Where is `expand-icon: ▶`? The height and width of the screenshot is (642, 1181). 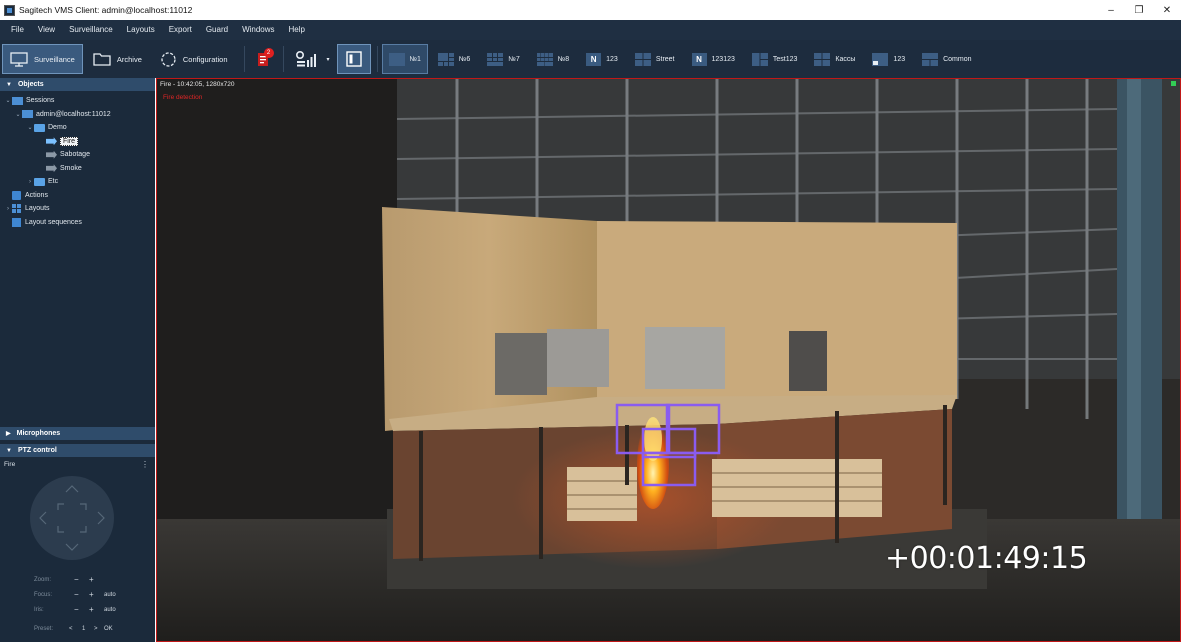 expand-icon: ▶ is located at coordinates (8, 434).